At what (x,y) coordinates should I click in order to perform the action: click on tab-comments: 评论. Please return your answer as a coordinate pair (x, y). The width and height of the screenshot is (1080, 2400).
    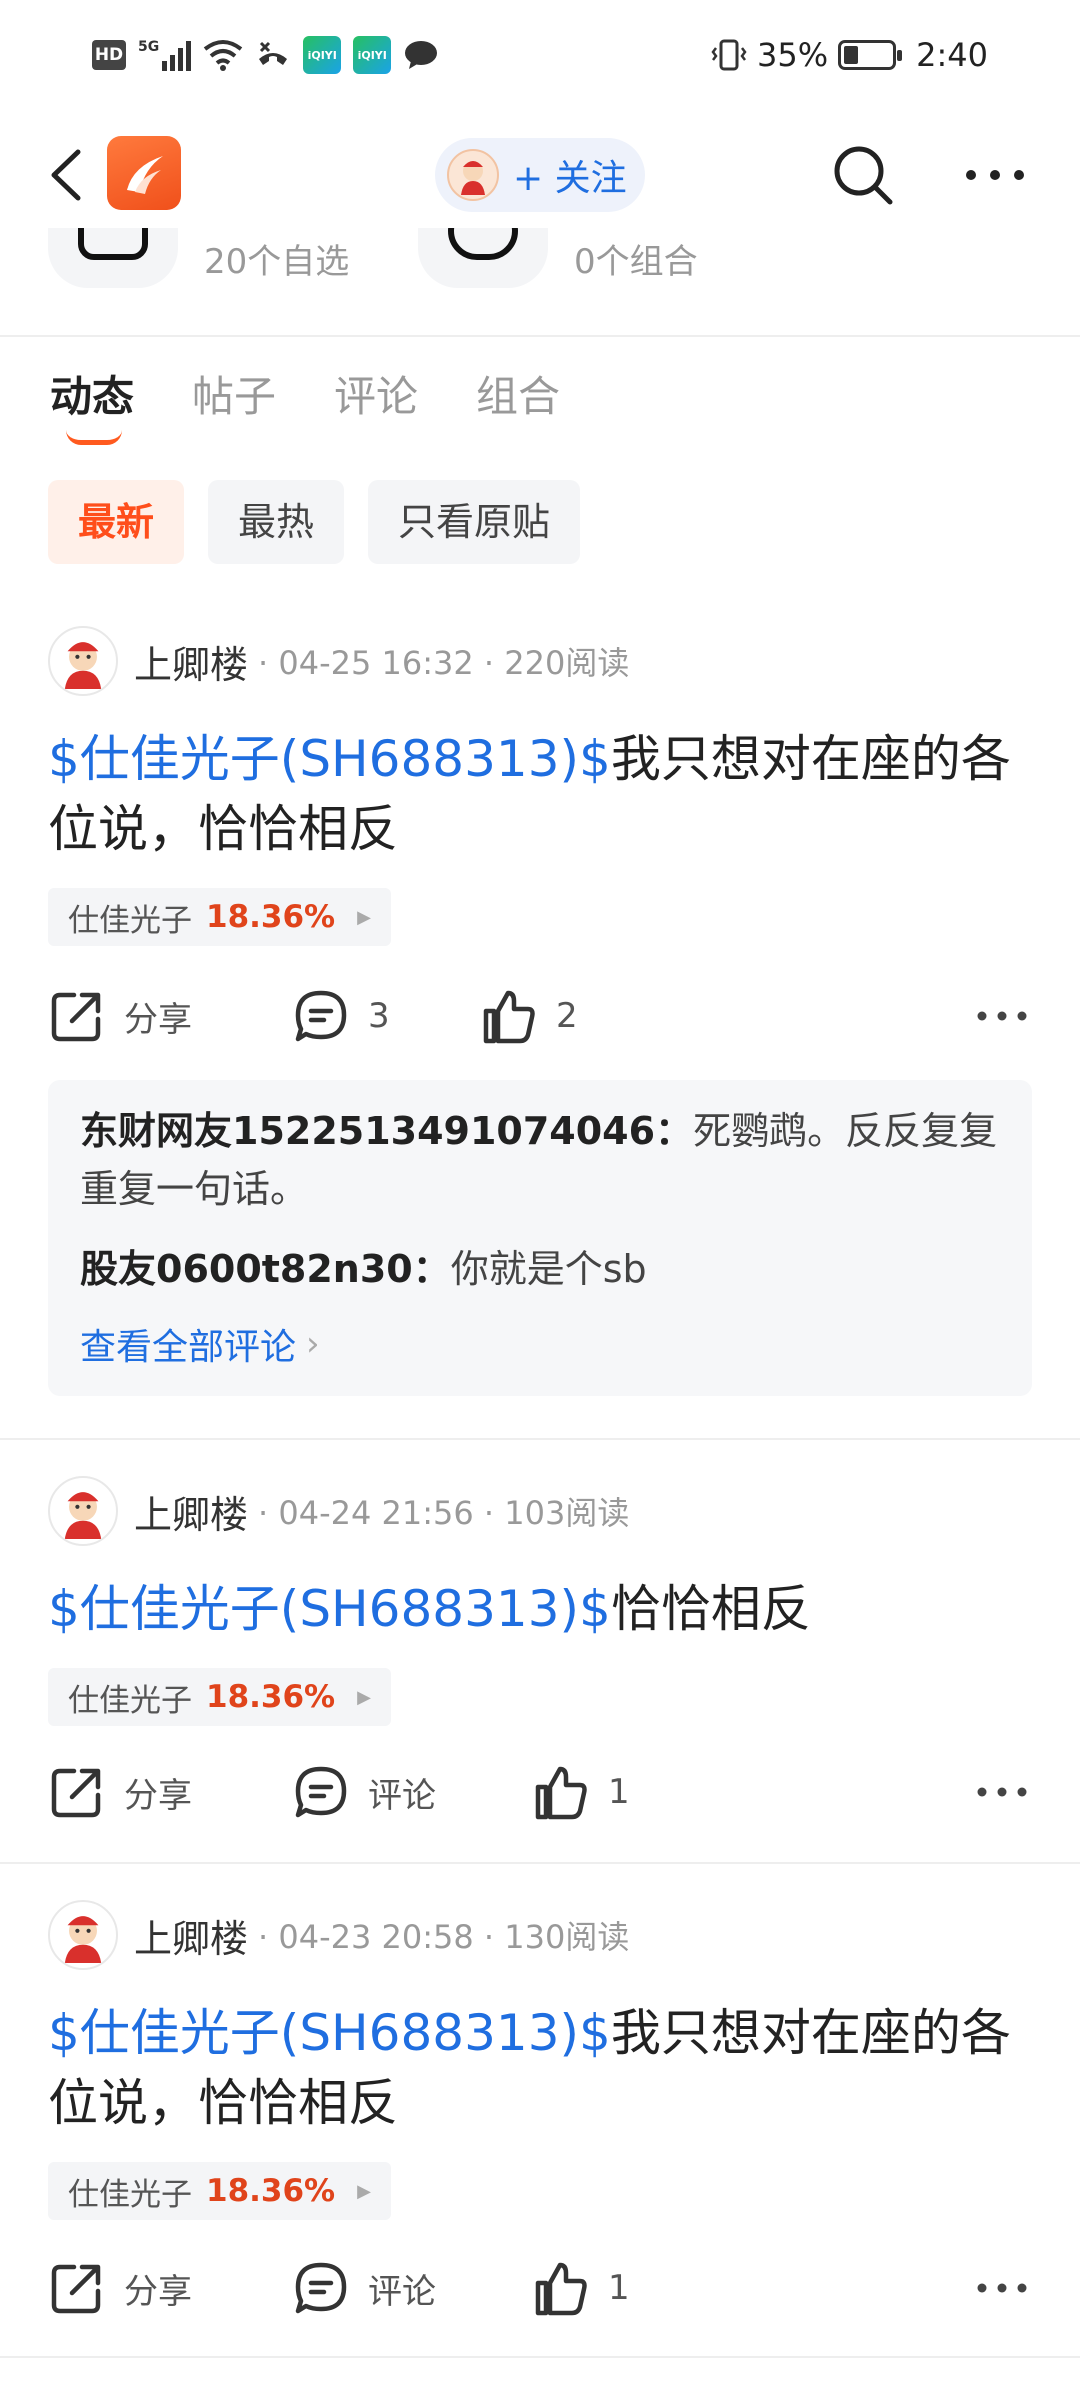
    Looking at the image, I should click on (376, 402).